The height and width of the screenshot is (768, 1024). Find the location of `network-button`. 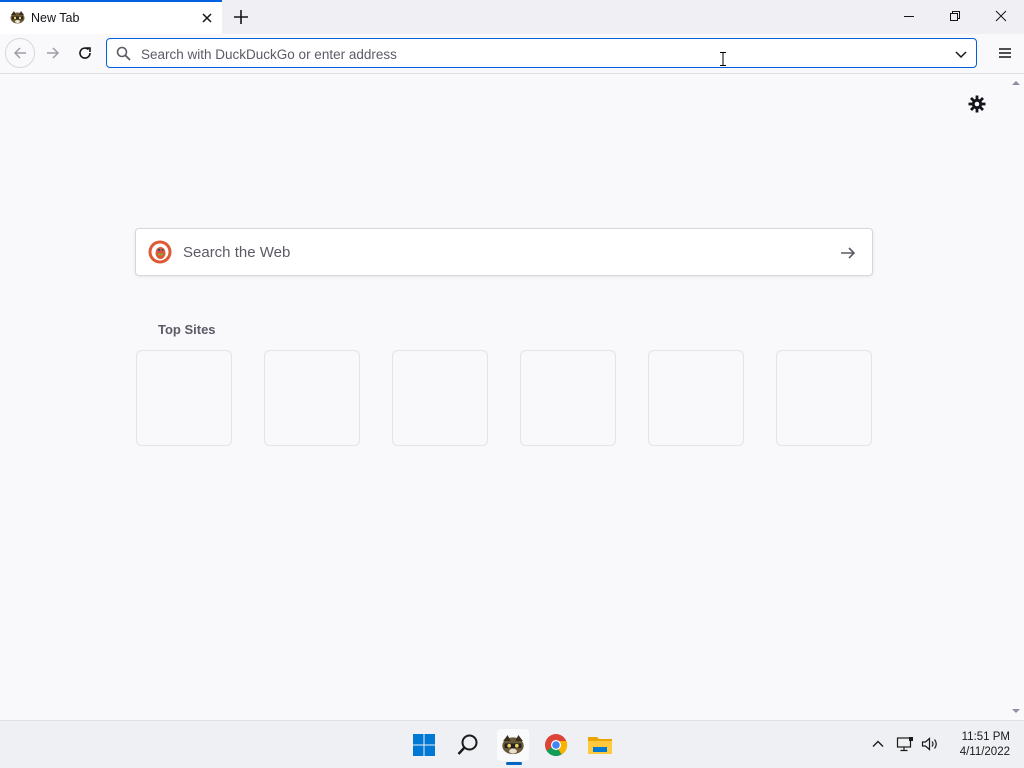

network-button is located at coordinates (905, 744).